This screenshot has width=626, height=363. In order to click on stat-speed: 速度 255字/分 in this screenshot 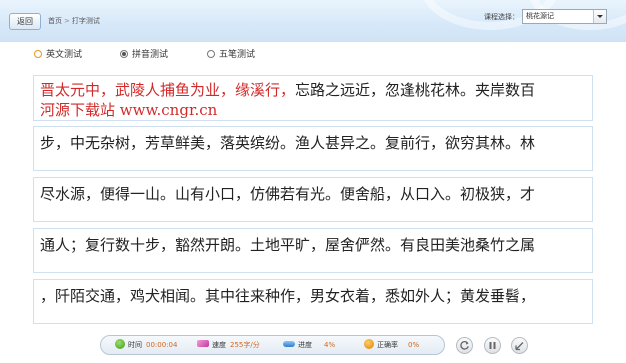, I will do `click(228, 345)`.